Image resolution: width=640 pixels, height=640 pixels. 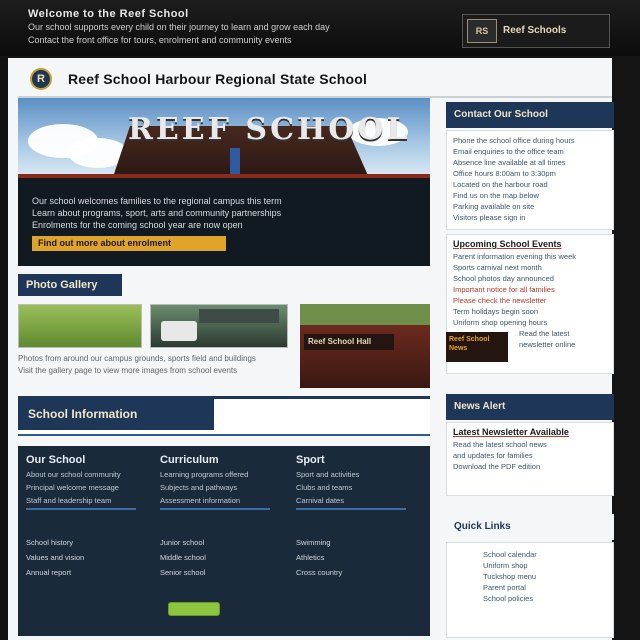 I want to click on feature-list-item: Values and vision, so click(x=90, y=557).